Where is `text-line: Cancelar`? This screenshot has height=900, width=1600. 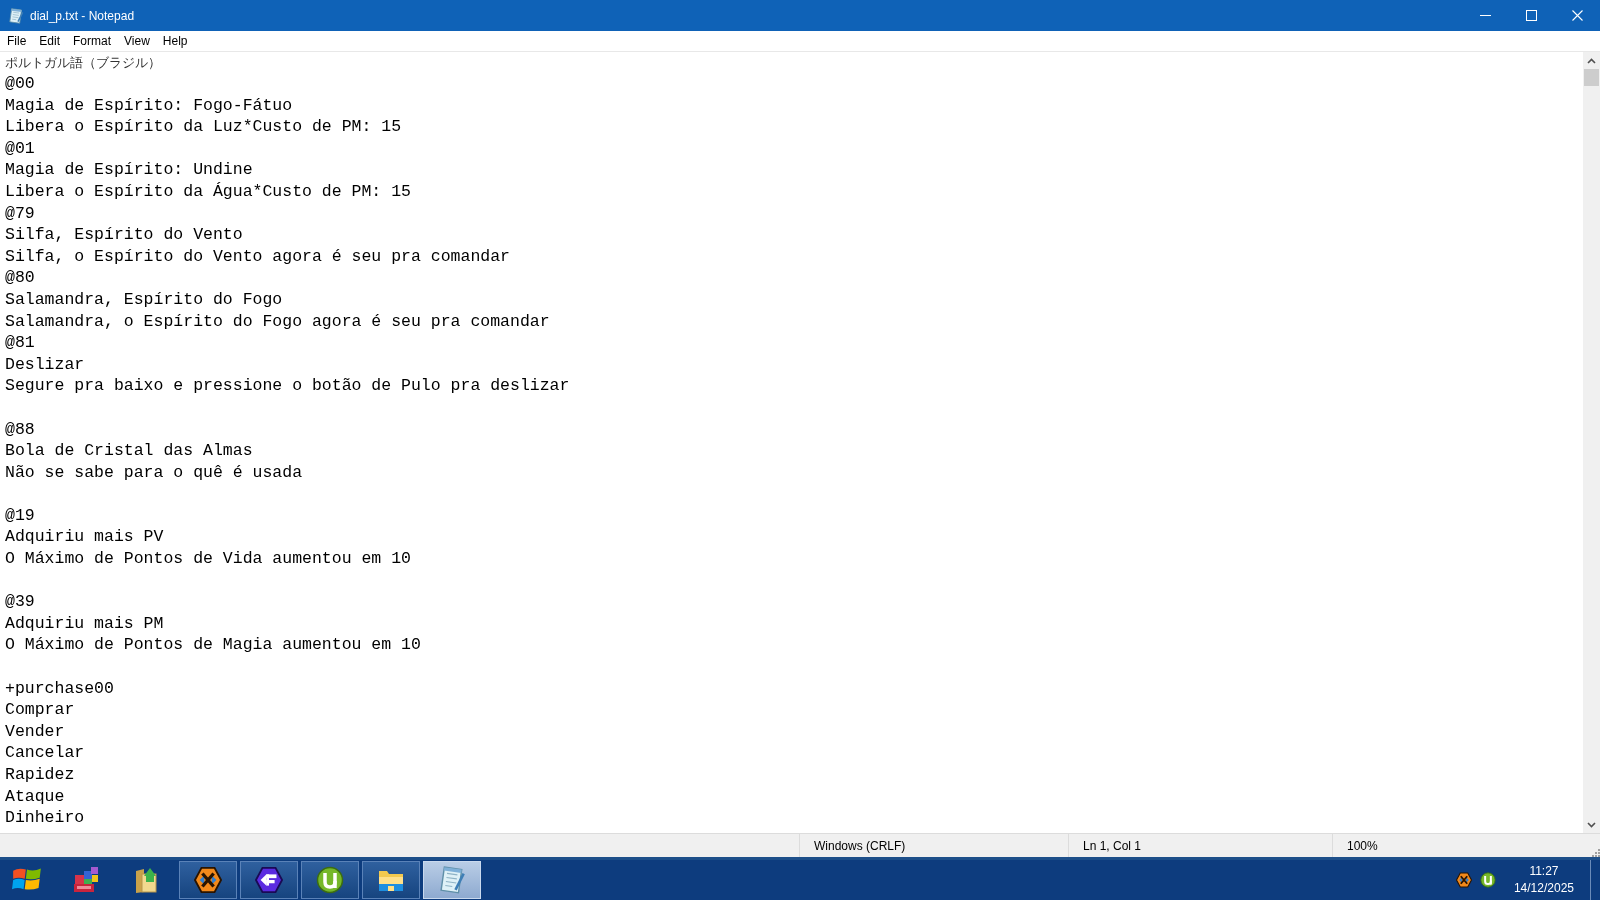
text-line: Cancelar is located at coordinates (45, 753).